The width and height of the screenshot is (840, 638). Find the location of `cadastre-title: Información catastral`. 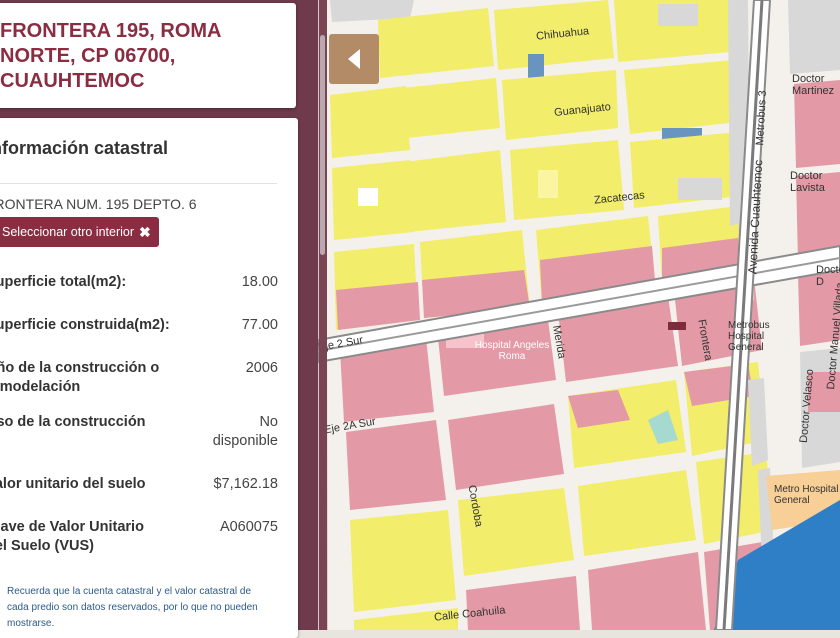

cadastre-title: Información catastral is located at coordinates (84, 148).